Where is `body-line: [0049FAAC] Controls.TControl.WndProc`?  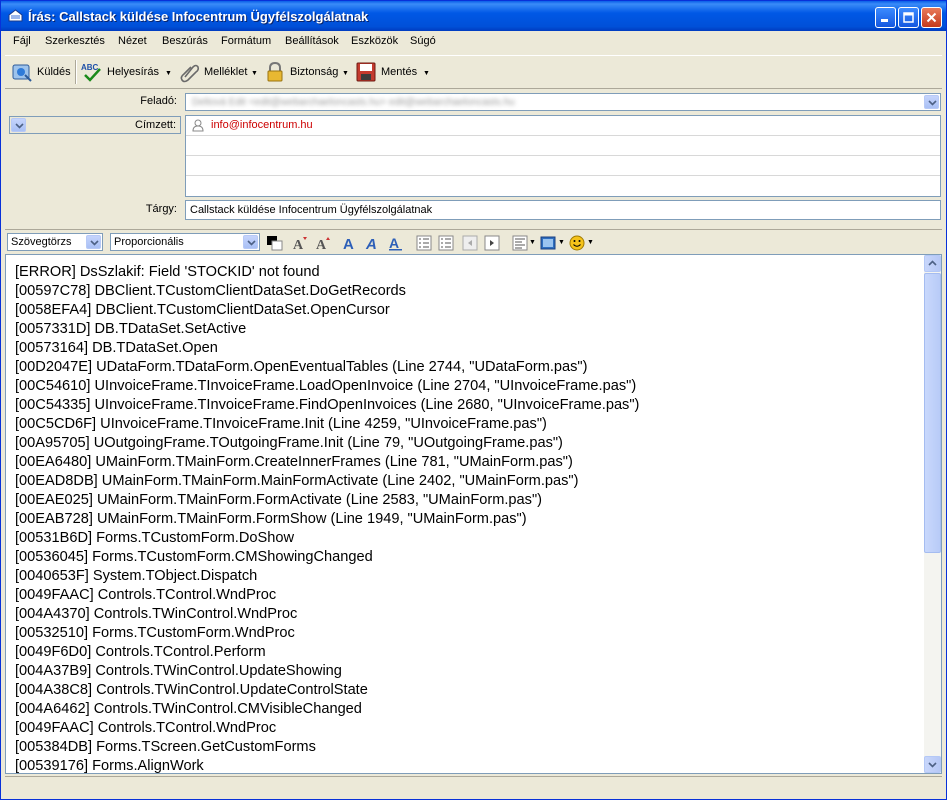 body-line: [0049FAAC] Controls.TControl.WndProc is located at coordinates (146, 728).